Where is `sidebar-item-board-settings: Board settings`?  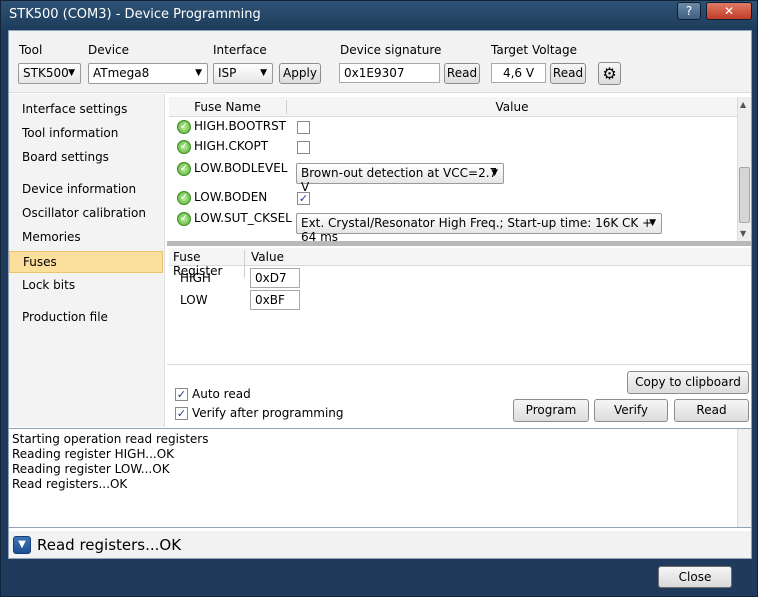 sidebar-item-board-settings: Board settings is located at coordinates (86, 158).